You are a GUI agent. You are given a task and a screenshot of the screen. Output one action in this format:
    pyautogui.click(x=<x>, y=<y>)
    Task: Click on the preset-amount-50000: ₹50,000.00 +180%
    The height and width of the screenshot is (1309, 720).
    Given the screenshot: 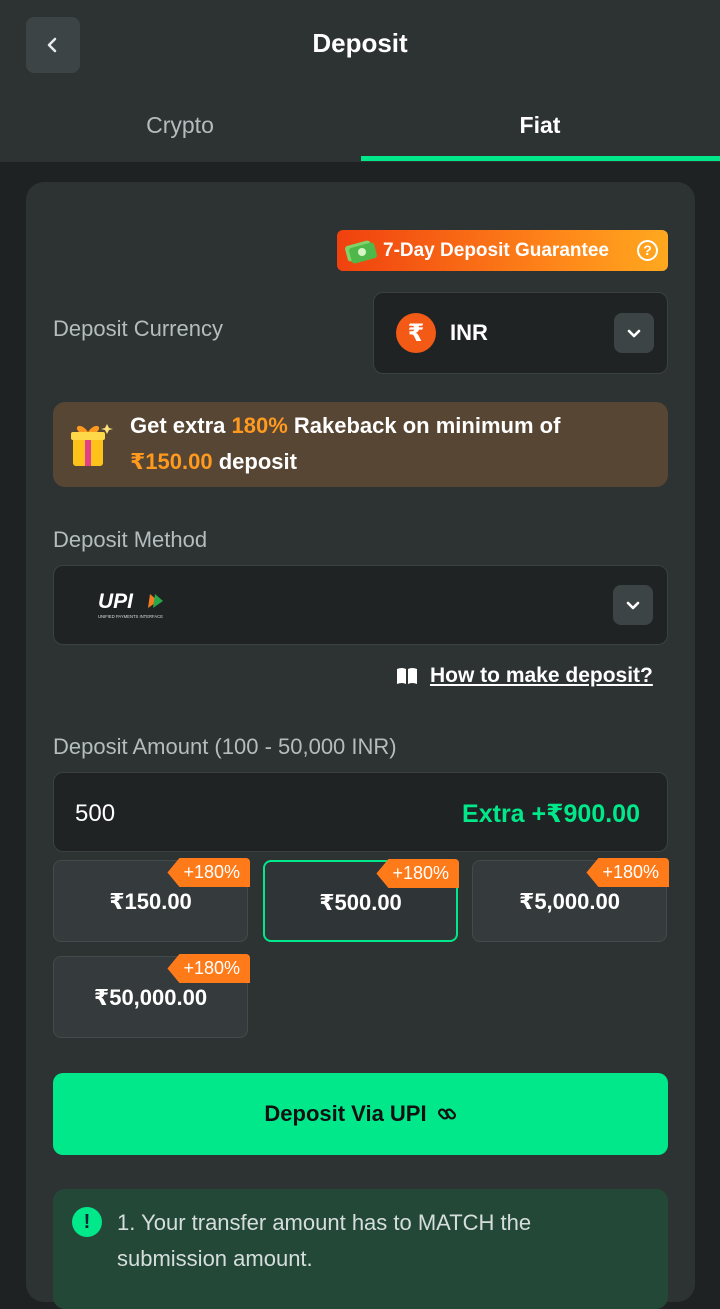 What is the action you would take?
    pyautogui.click(x=151, y=996)
    